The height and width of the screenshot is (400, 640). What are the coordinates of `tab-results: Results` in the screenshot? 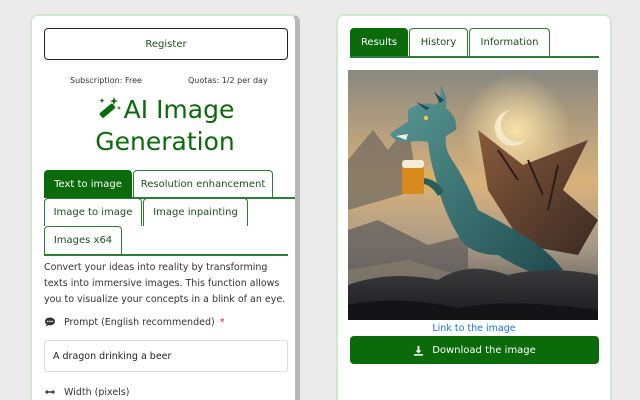 It's located at (379, 42).